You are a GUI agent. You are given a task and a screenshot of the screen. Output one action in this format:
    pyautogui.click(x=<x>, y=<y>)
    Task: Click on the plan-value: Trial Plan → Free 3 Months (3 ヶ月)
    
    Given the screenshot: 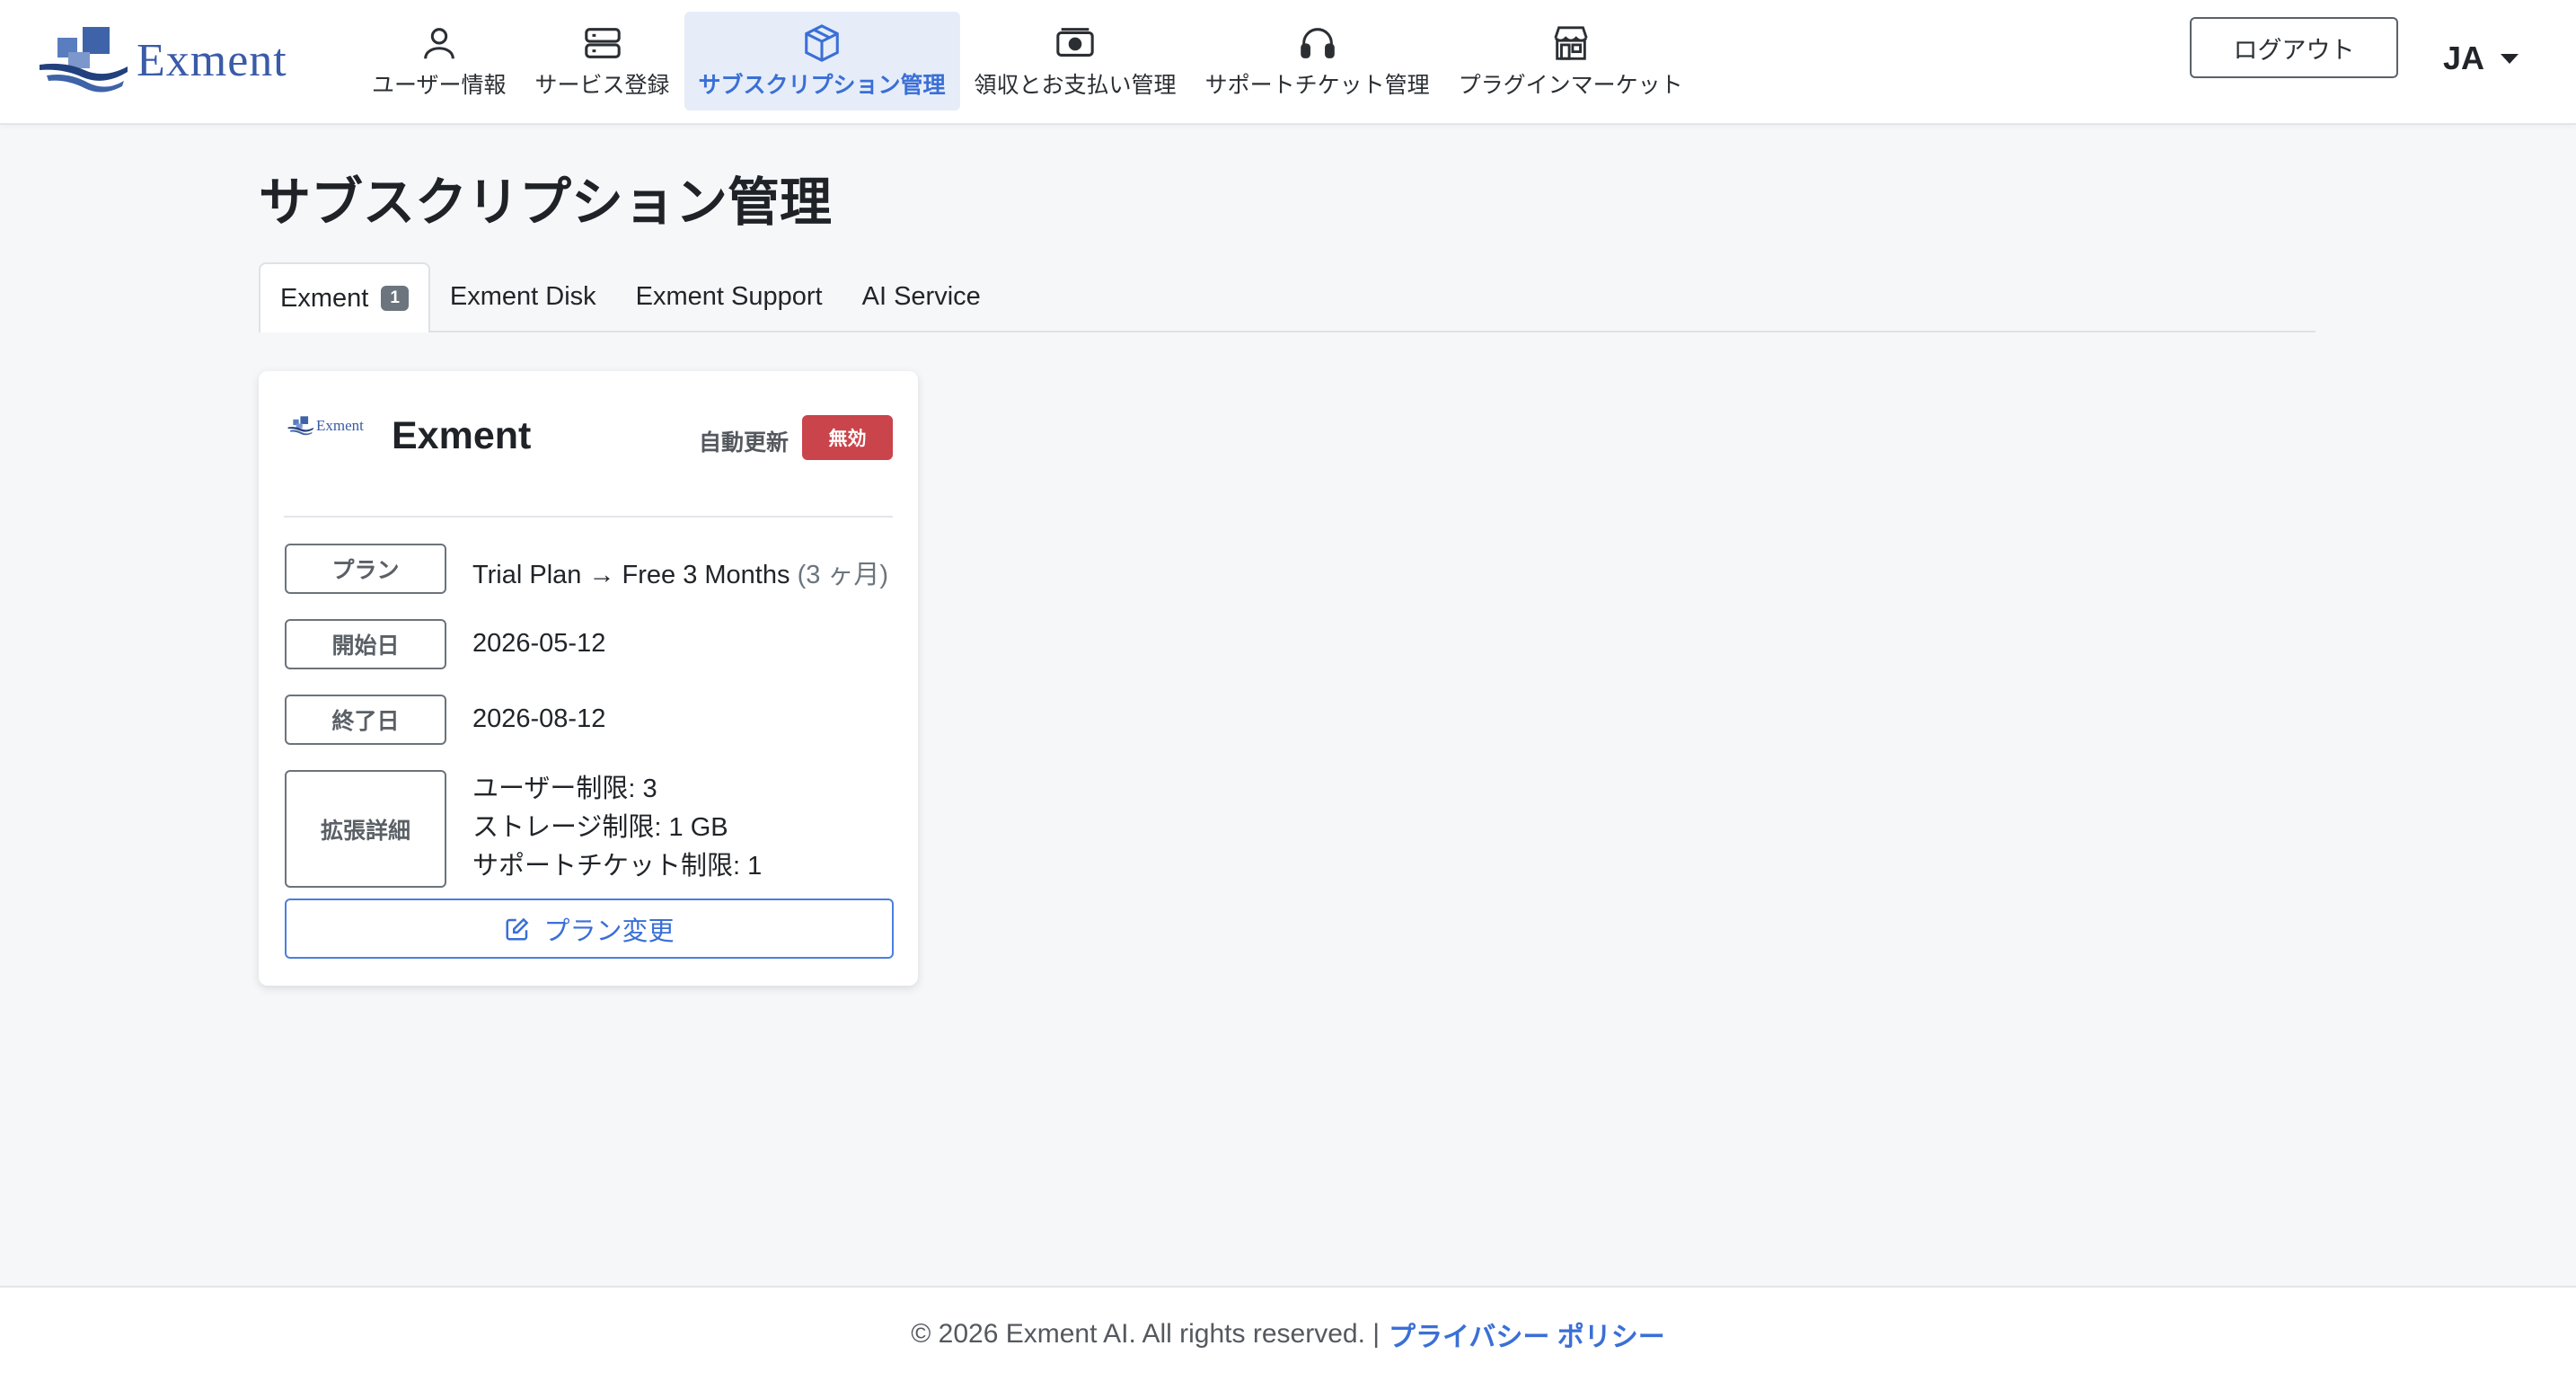 What is the action you would take?
    pyautogui.click(x=680, y=572)
    